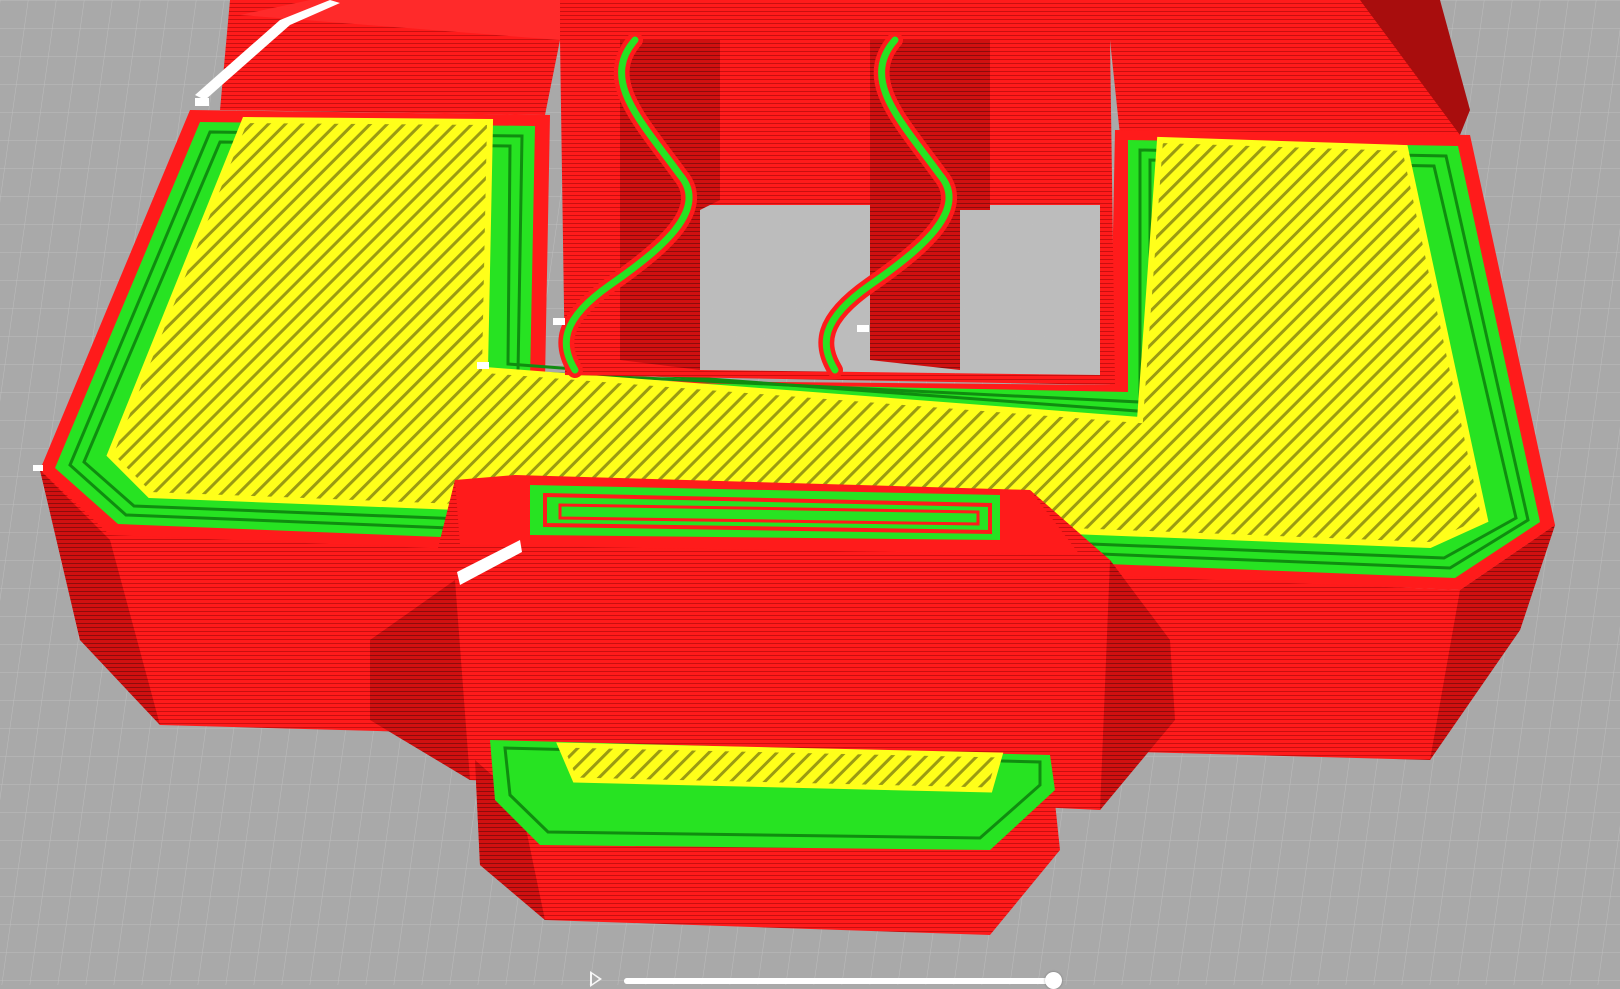  I want to click on layer-slider-track, so click(843, 980).